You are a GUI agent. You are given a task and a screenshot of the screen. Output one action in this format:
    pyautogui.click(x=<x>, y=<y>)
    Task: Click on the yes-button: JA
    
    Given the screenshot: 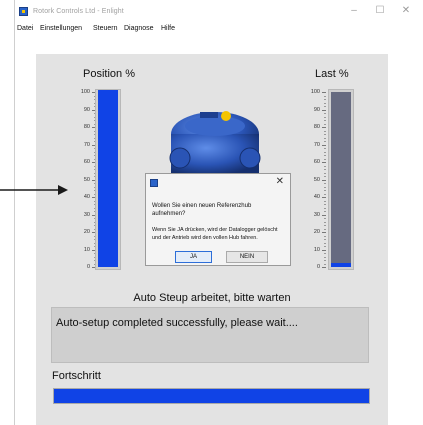 What is the action you would take?
    pyautogui.click(x=193, y=257)
    